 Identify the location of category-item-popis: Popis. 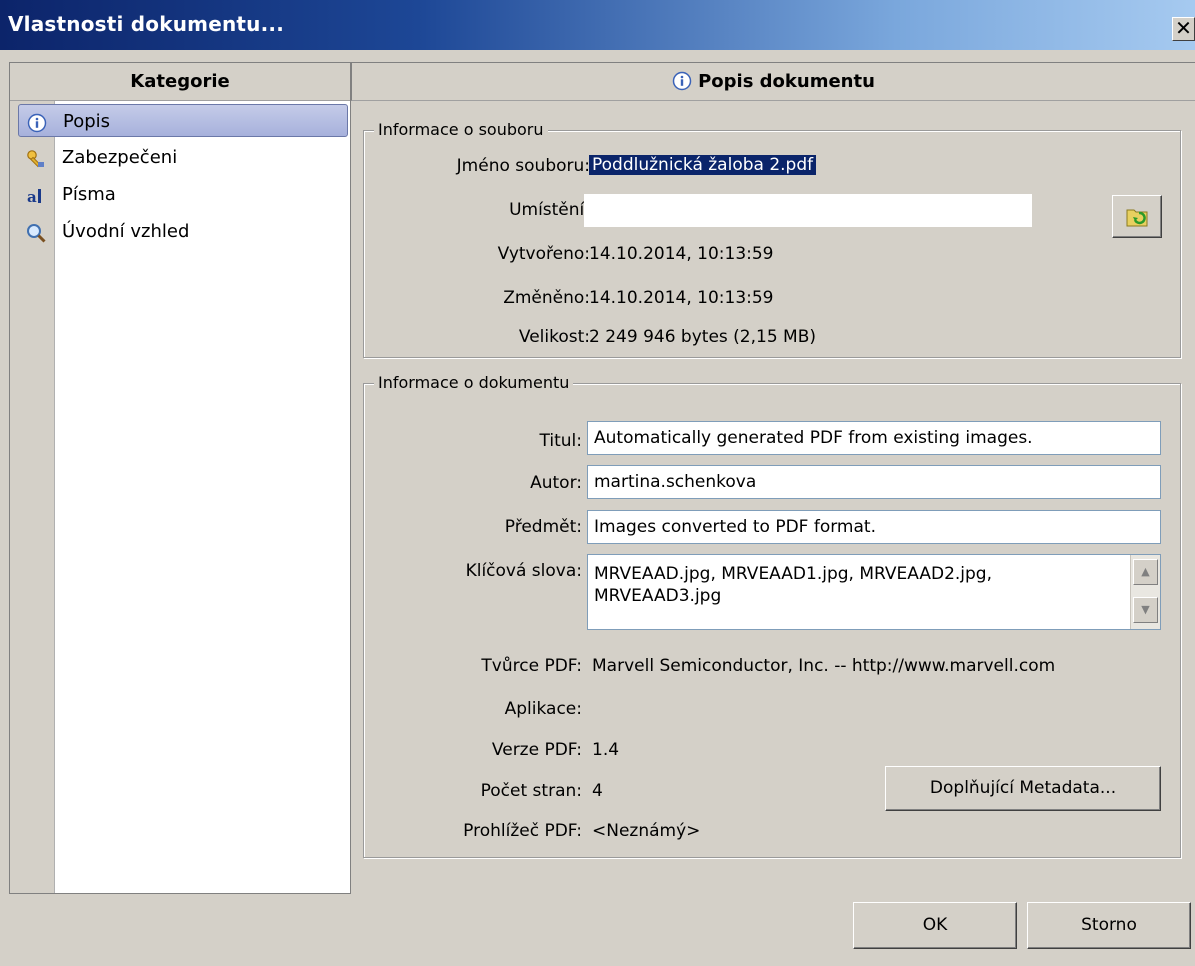
(183, 120).